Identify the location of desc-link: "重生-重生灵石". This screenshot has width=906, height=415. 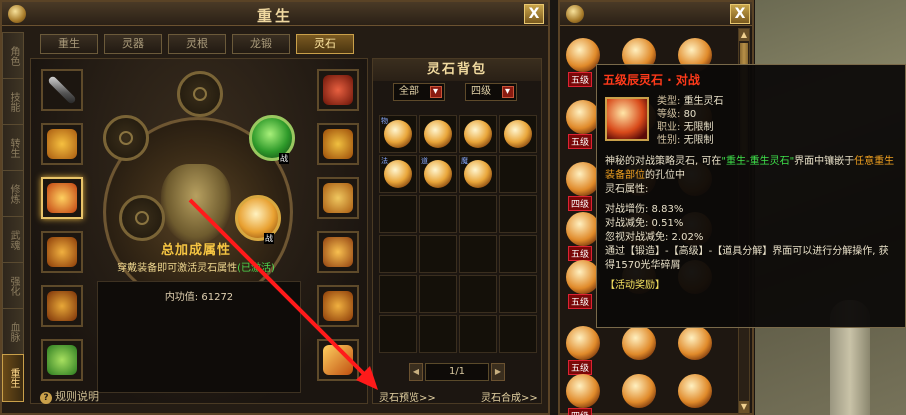
(758, 161).